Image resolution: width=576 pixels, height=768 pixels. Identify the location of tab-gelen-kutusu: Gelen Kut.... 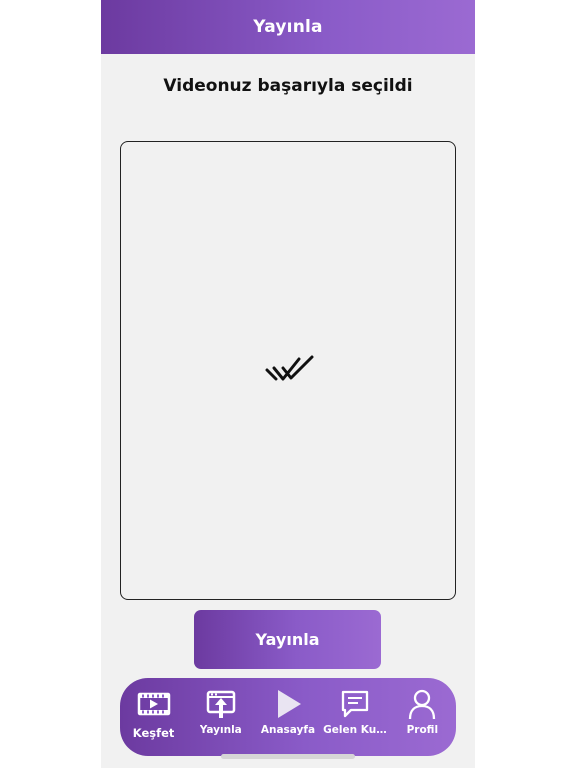
(355, 707).